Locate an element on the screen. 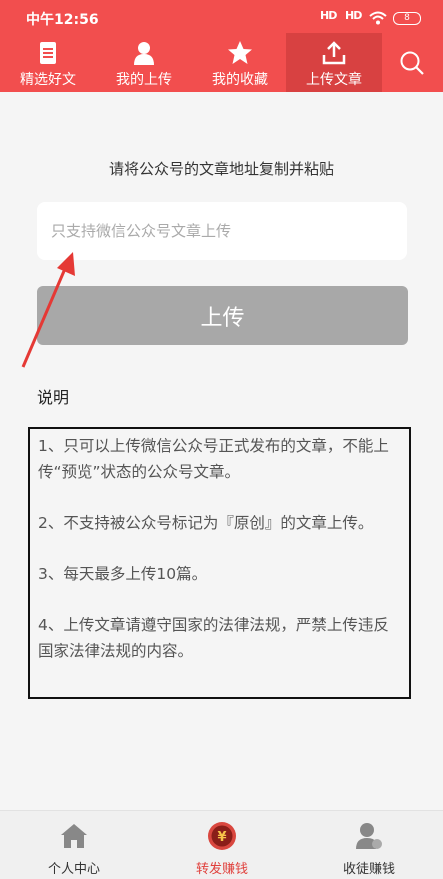  upload-button: 上传 is located at coordinates (222, 315).